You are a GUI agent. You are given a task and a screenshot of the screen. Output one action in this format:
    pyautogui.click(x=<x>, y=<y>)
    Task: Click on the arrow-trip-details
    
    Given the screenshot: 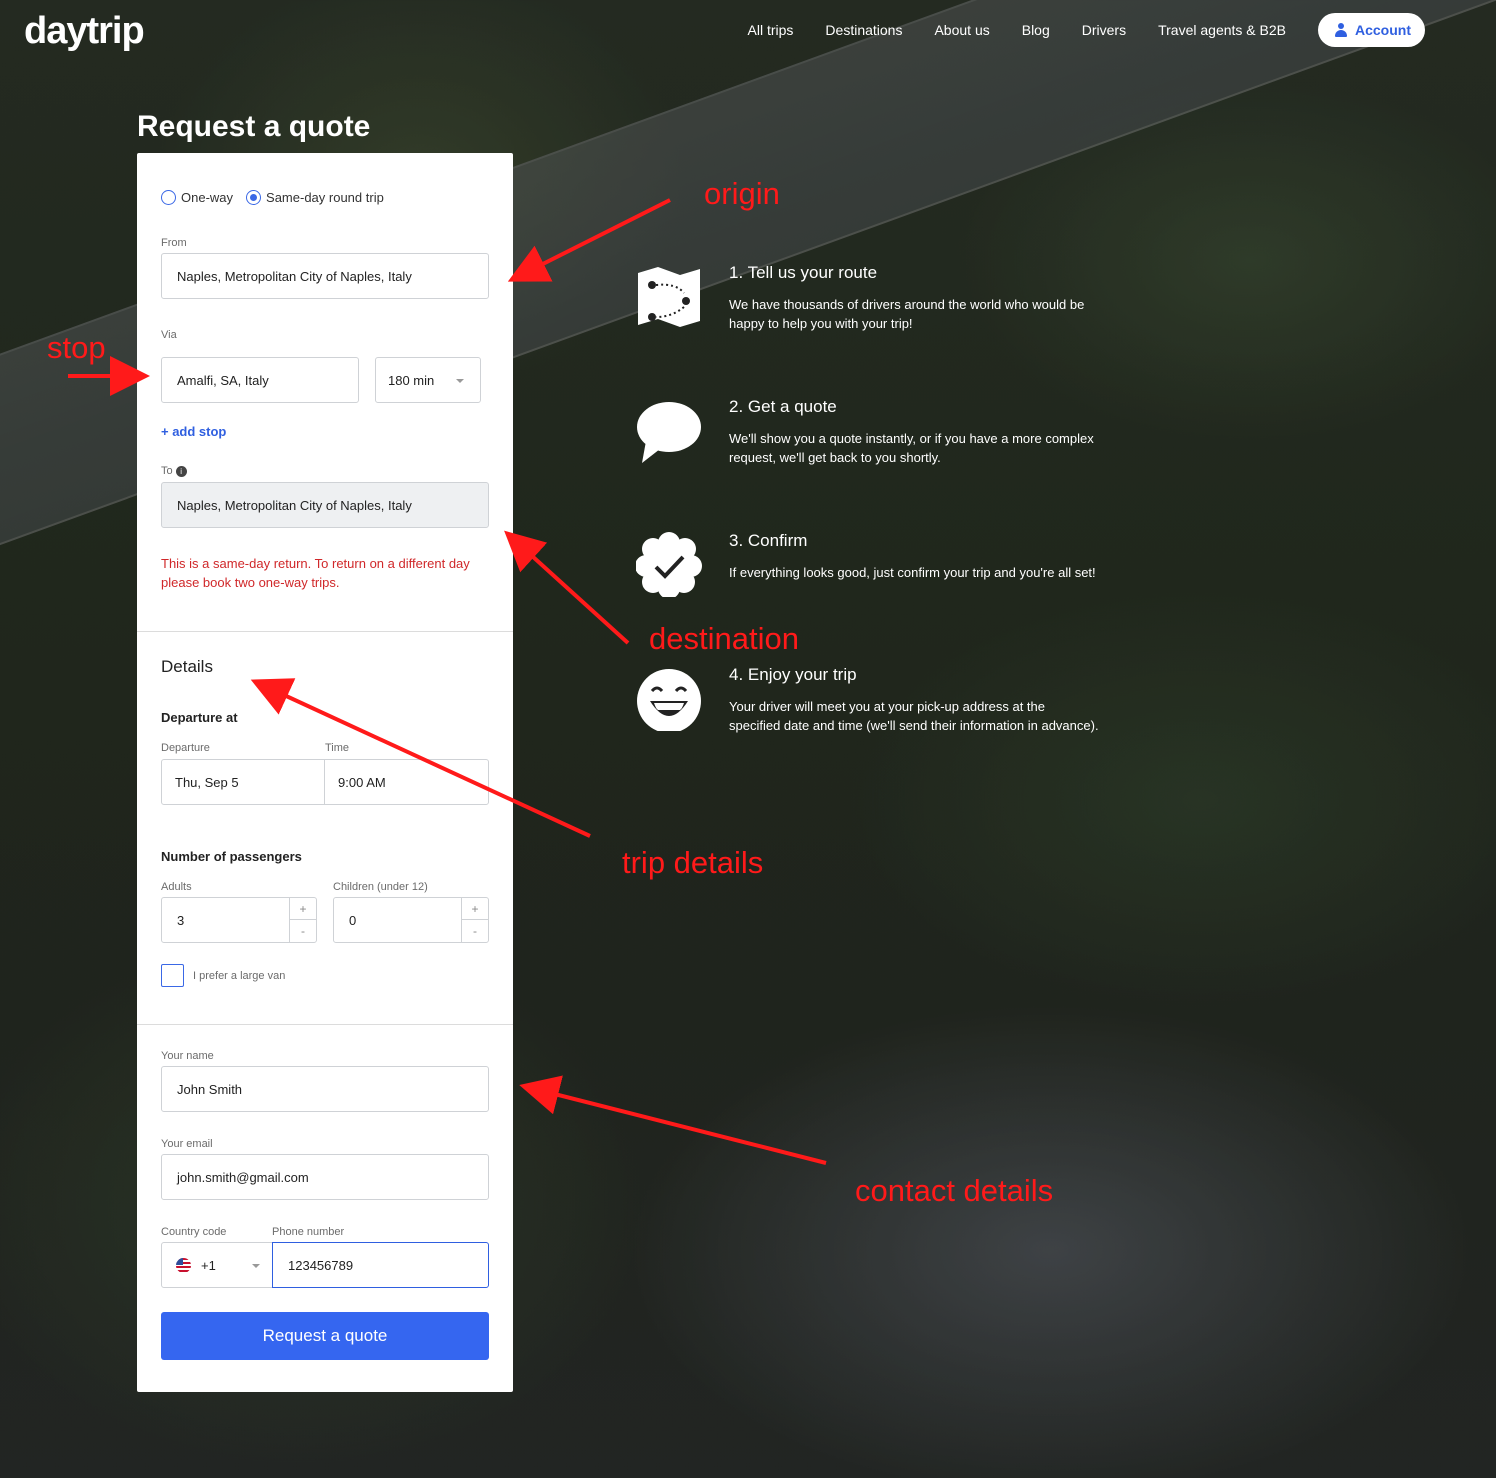 What is the action you would take?
    pyautogui.click(x=420, y=758)
    